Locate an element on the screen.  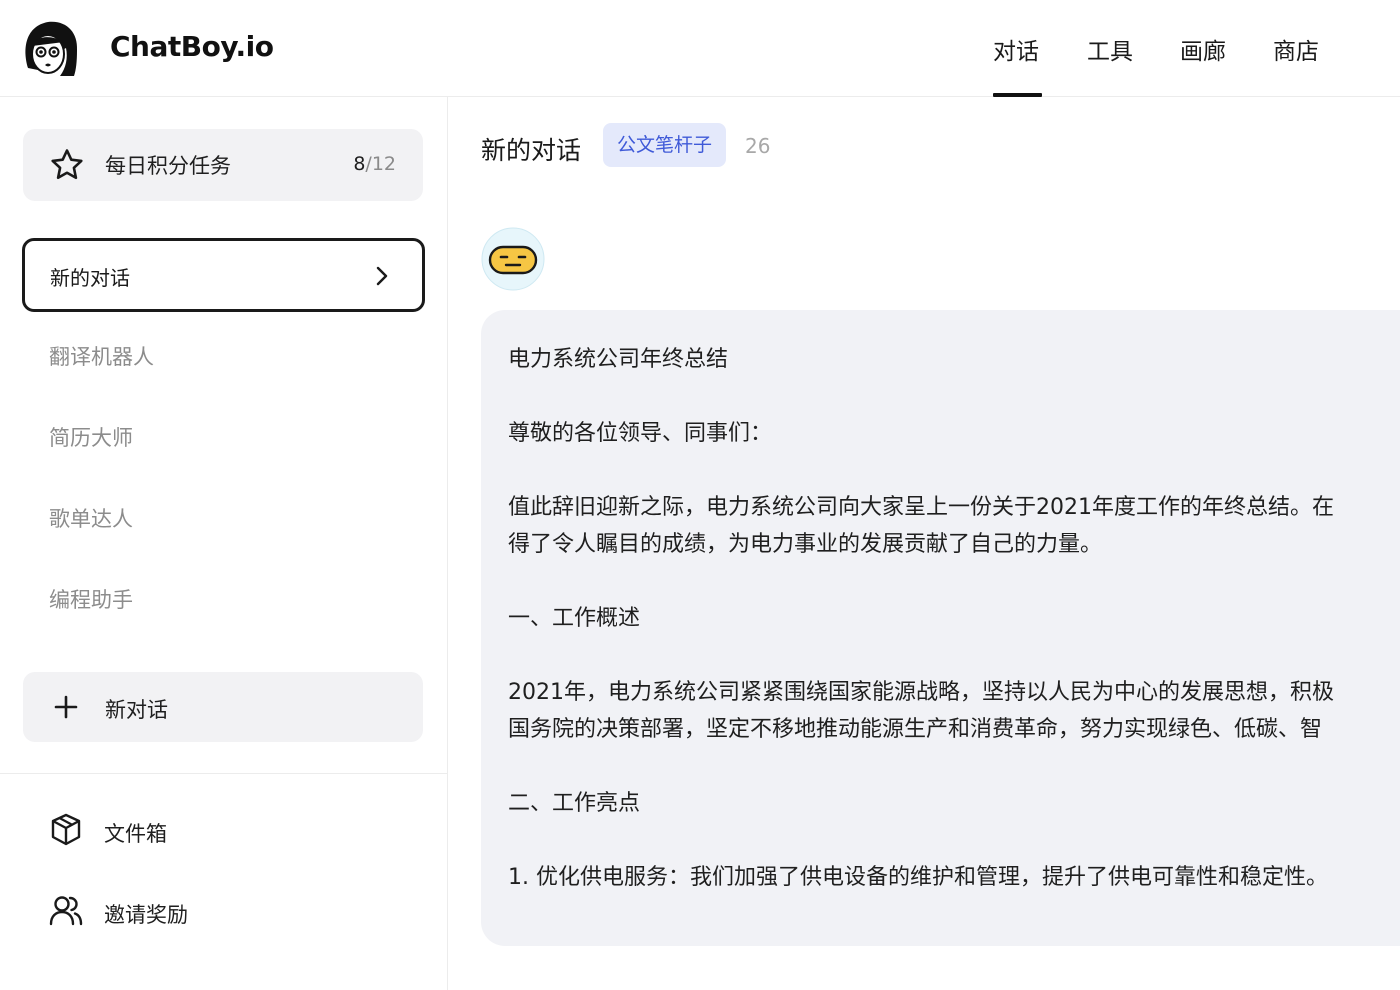
sidebar-divider is located at coordinates (223, 773).